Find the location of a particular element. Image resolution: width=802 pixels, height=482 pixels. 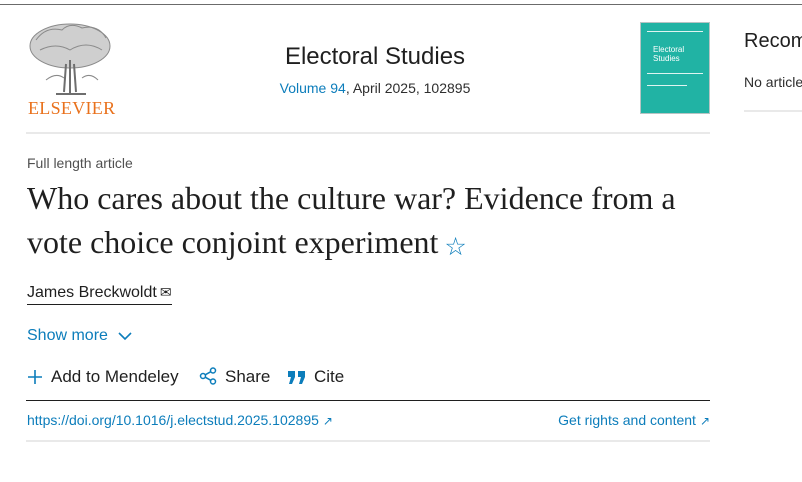

cite-label: Cite is located at coordinates (329, 376).